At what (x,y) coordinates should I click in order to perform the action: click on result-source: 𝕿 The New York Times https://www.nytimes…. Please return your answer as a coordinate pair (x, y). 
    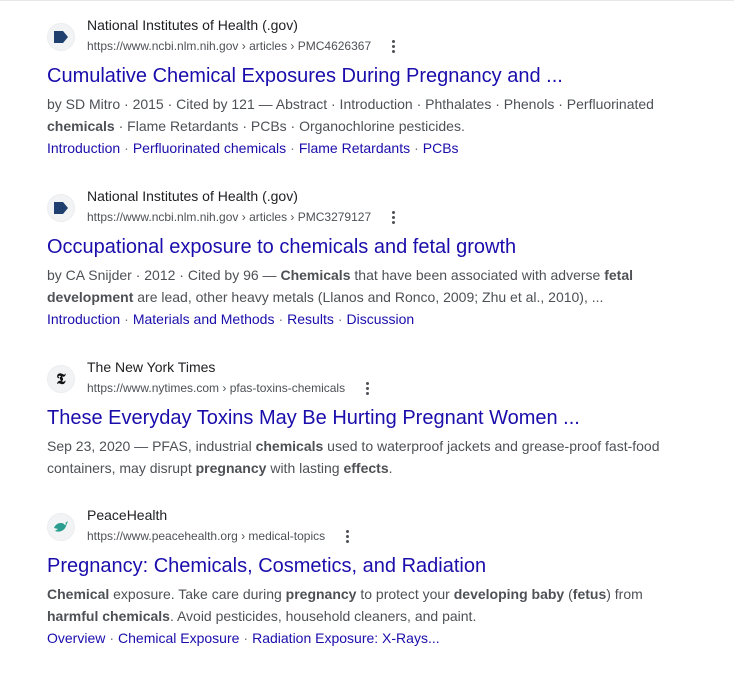
    Looking at the image, I should click on (357, 379).